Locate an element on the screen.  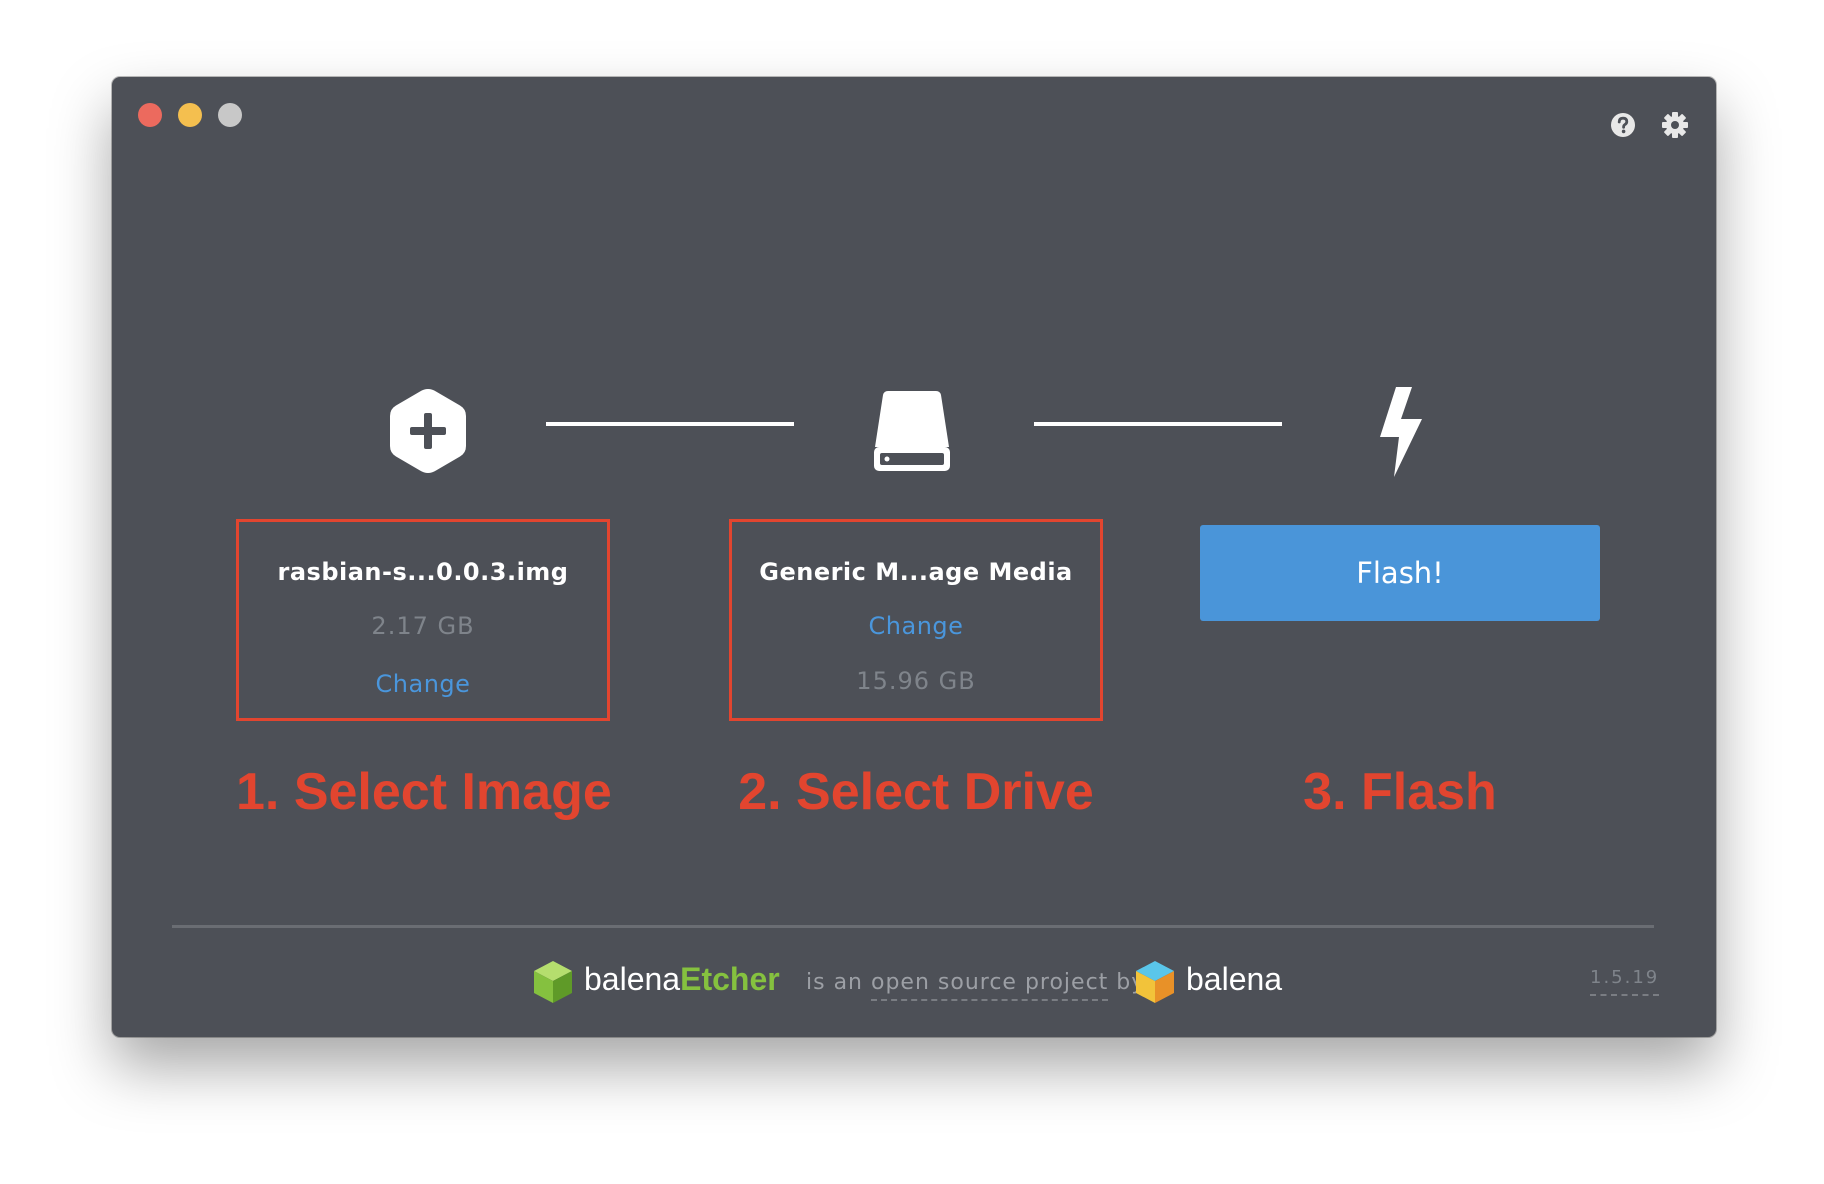
image-file-name: rasbian-s...0.0.3.img is located at coordinates (423, 572).